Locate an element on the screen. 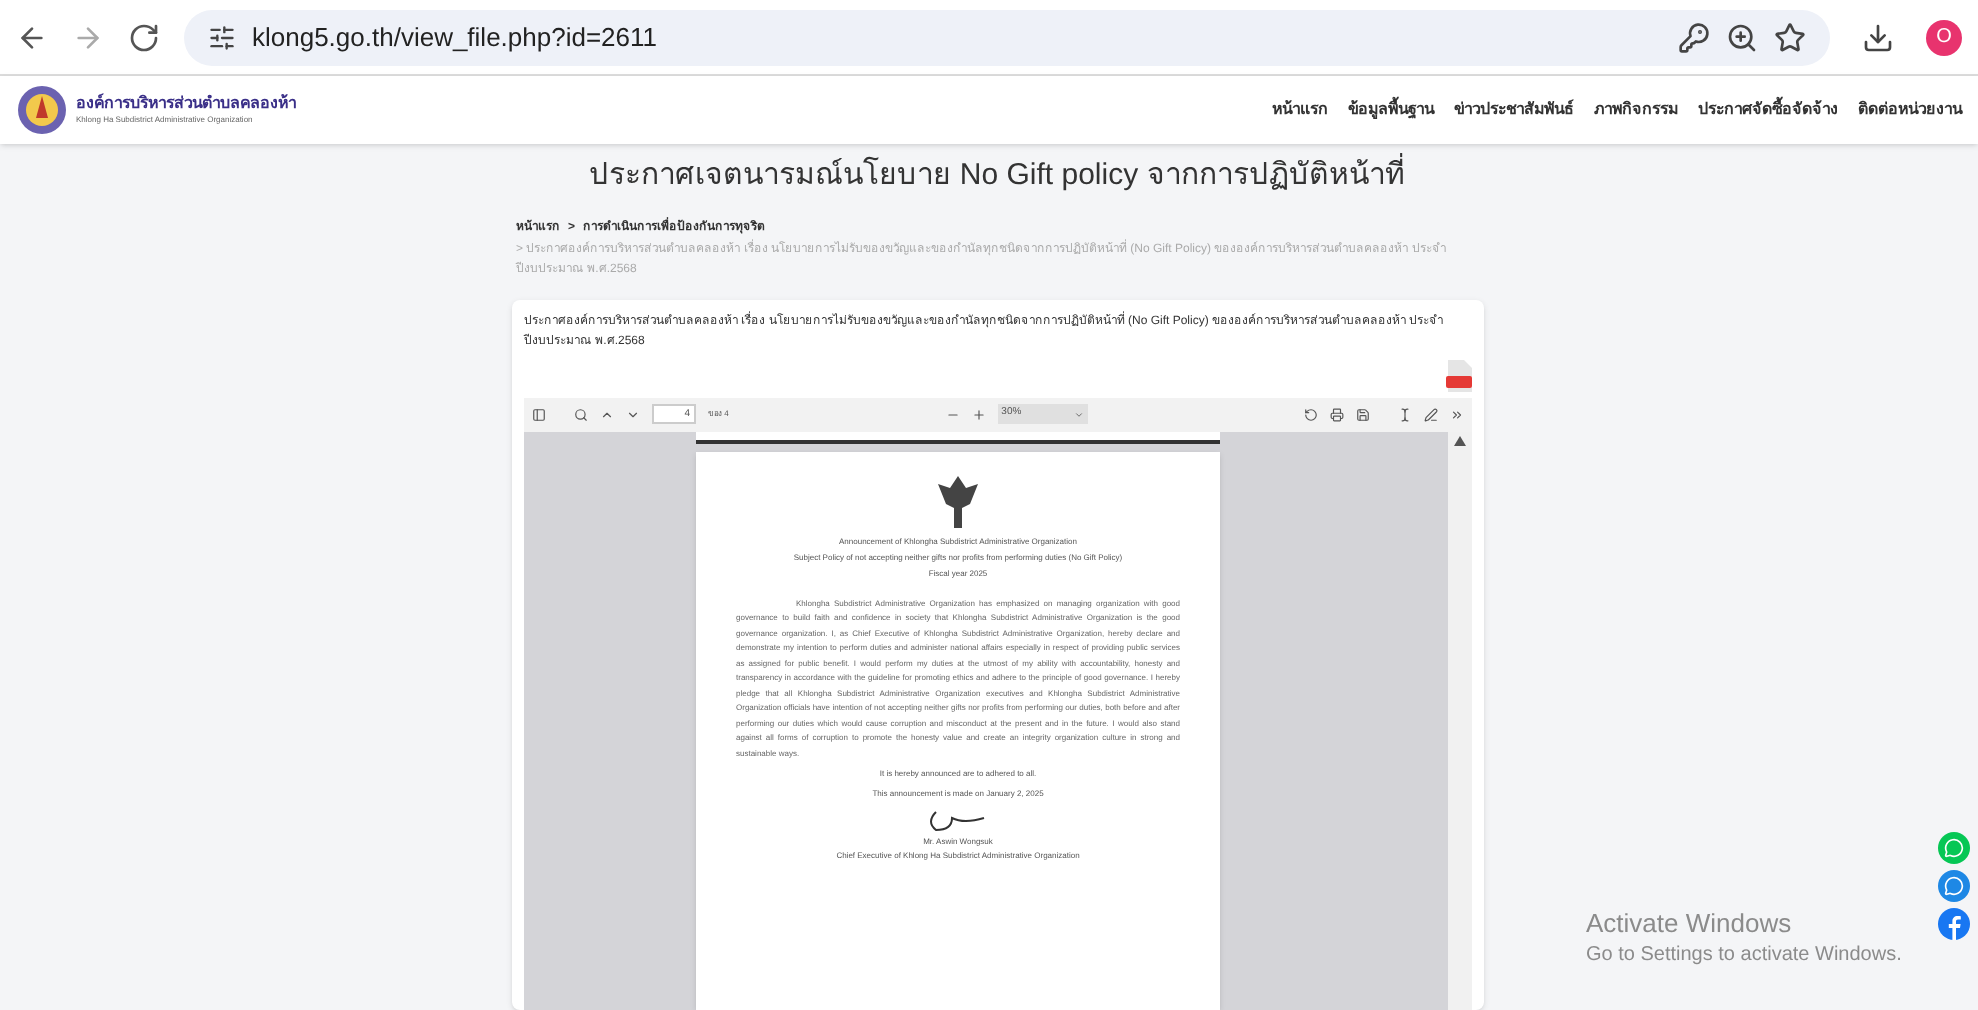 The width and height of the screenshot is (1978, 1010). caret-icon is located at coordinates (1078, 414).